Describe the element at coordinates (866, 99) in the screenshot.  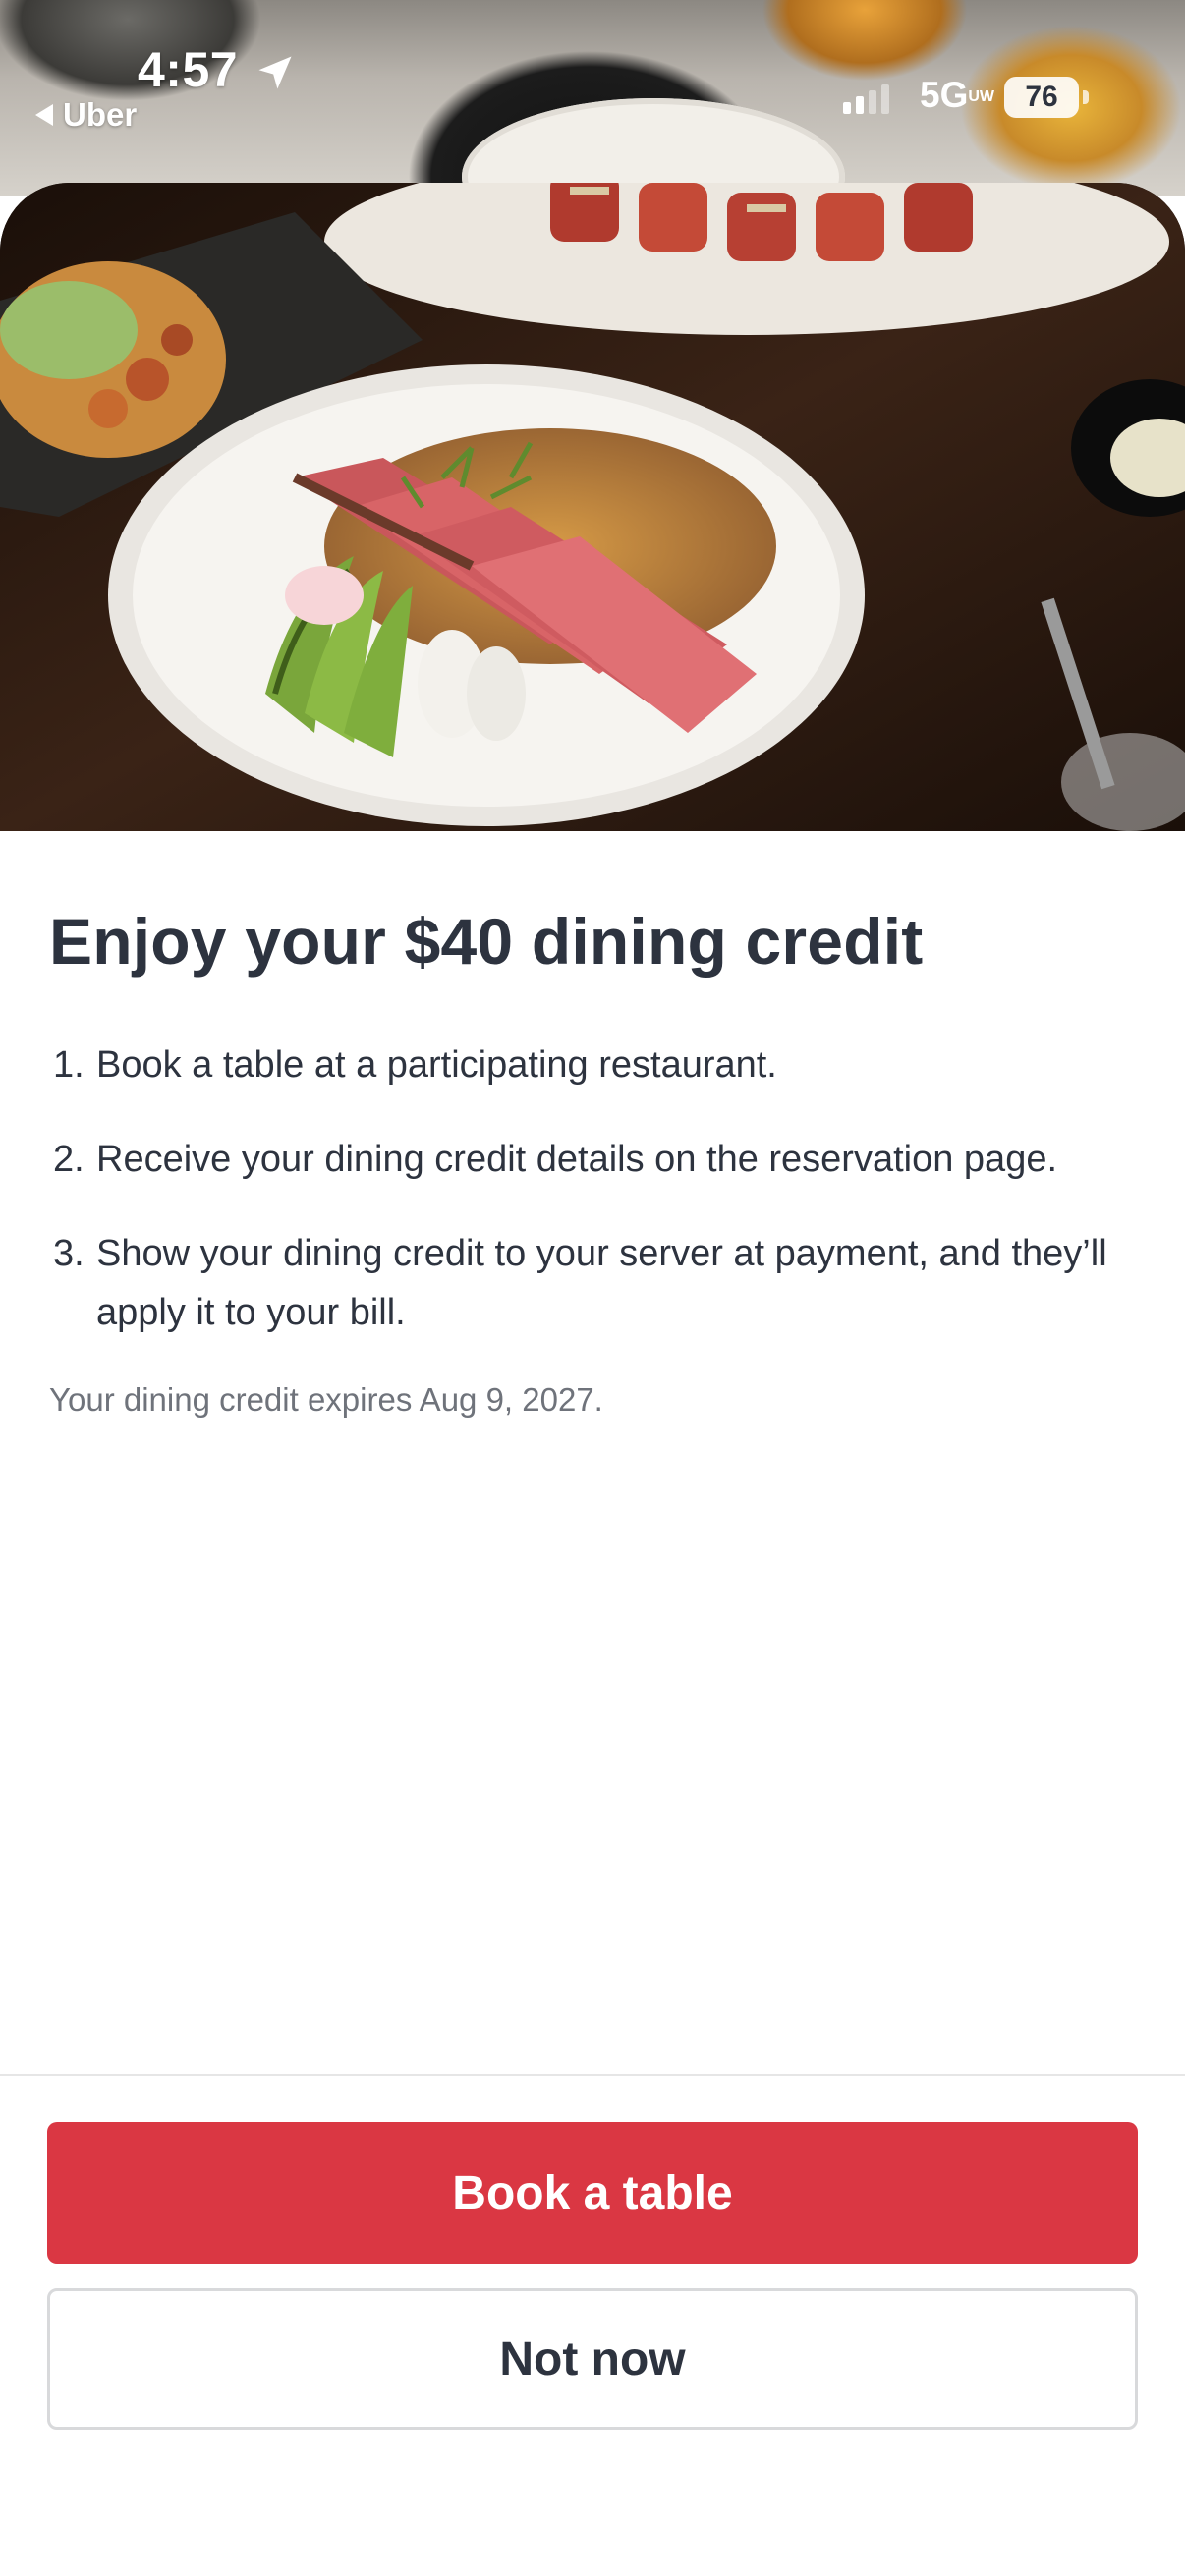
I see `cellular-signal-icon` at that location.